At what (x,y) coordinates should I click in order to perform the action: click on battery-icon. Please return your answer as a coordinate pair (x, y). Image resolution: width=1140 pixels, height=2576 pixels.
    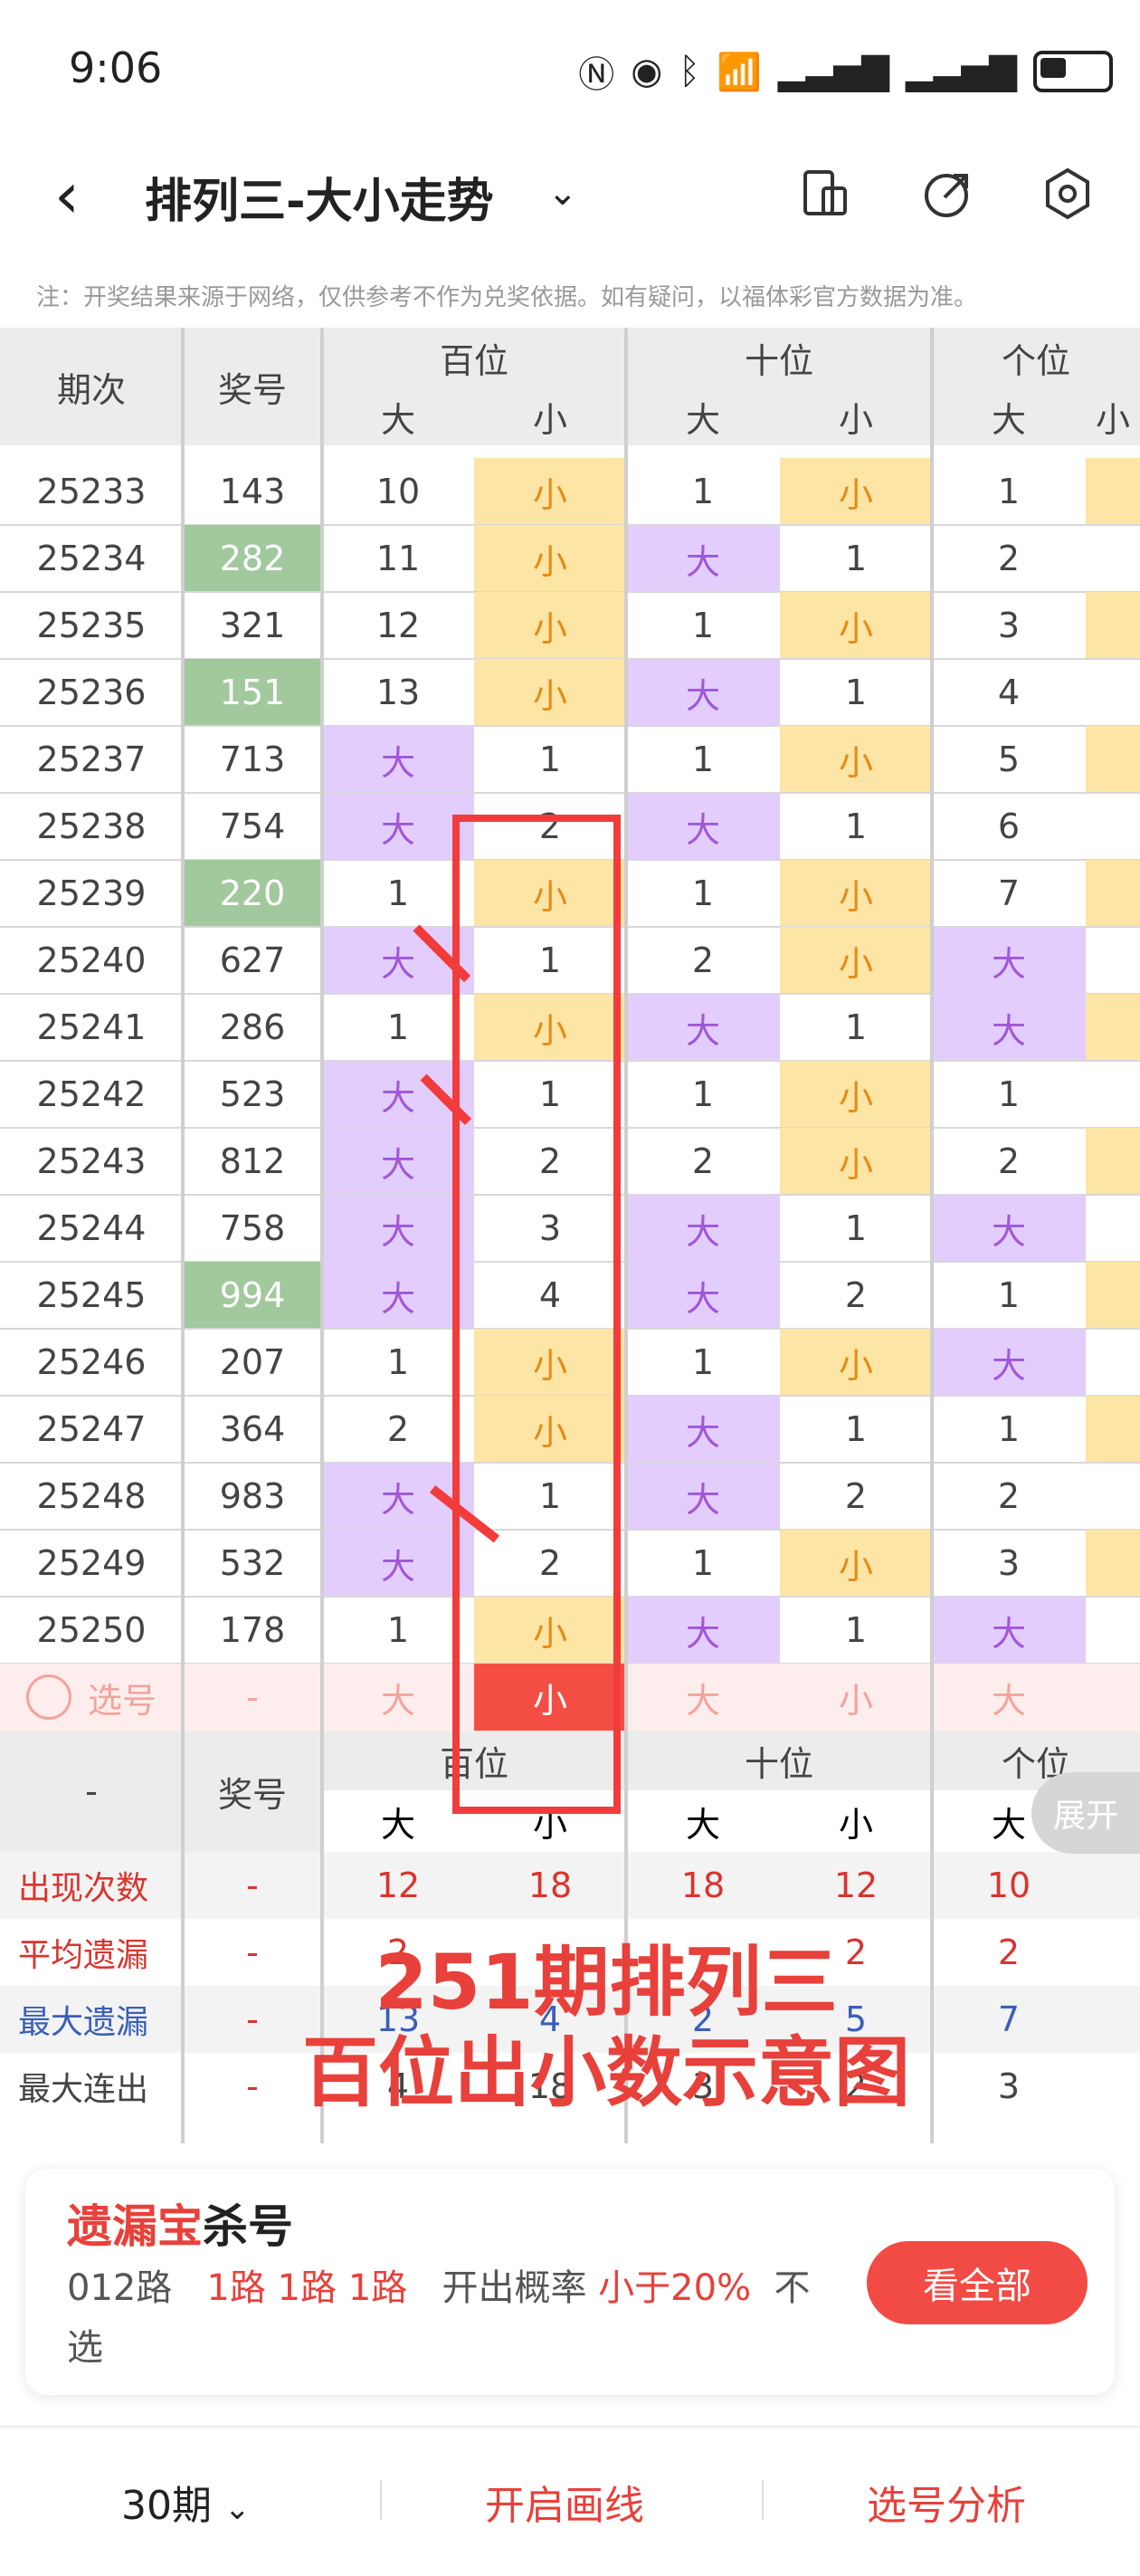
    Looking at the image, I should click on (1073, 72).